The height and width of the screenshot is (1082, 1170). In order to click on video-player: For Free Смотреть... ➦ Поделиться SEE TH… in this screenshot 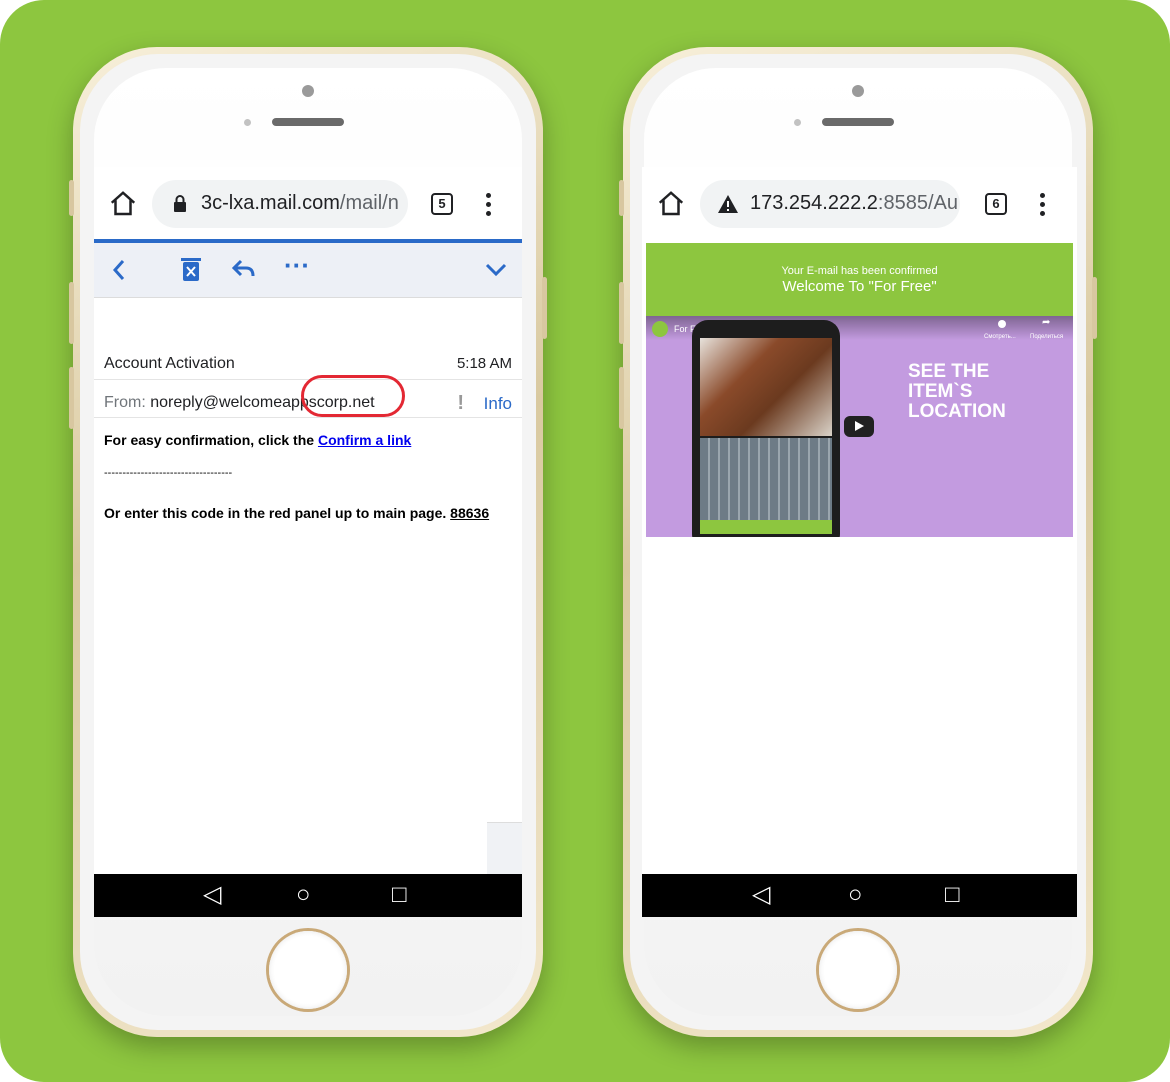, I will do `click(859, 426)`.